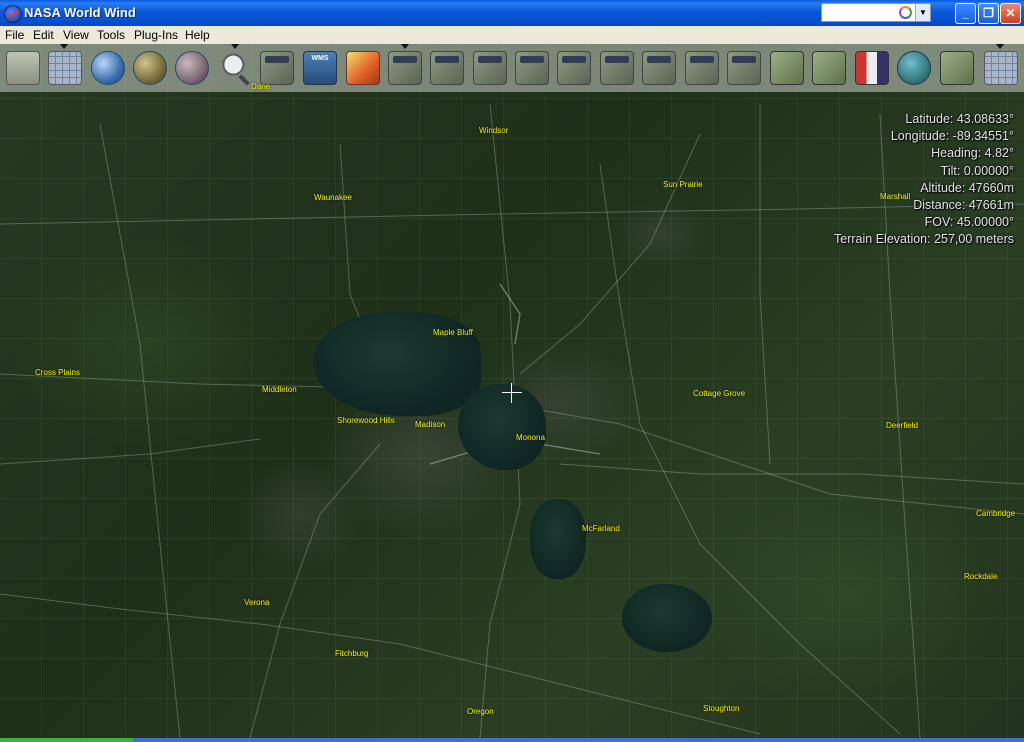  I want to click on tilt-readout: Tilt: 0.00000°, so click(977, 170).